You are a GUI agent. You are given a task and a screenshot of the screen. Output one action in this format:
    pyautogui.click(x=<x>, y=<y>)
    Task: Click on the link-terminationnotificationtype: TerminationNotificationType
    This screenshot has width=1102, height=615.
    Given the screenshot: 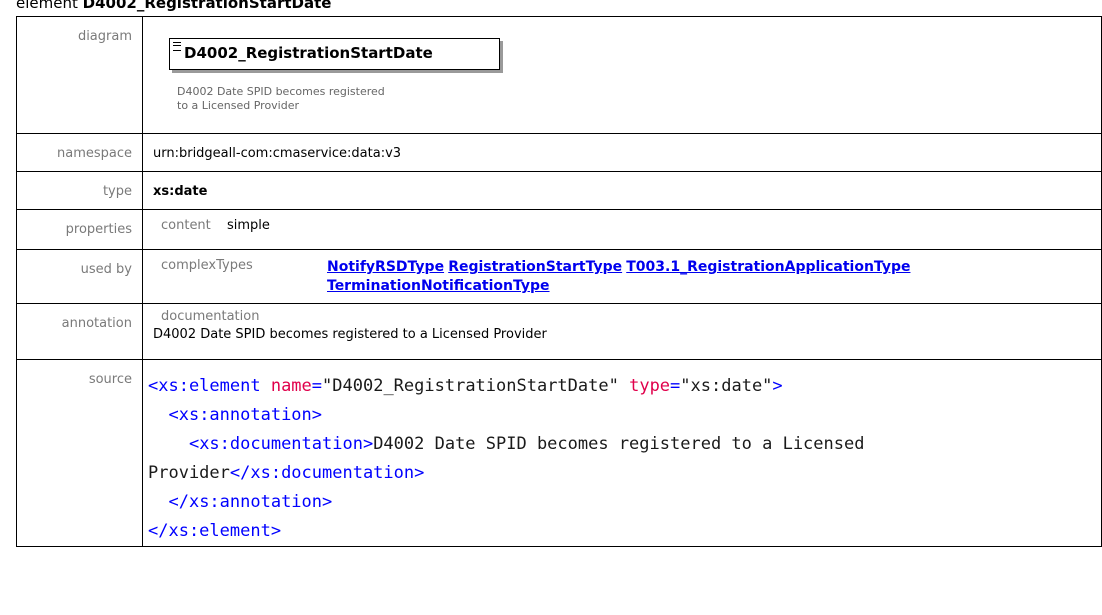 What is the action you would take?
    pyautogui.click(x=438, y=286)
    